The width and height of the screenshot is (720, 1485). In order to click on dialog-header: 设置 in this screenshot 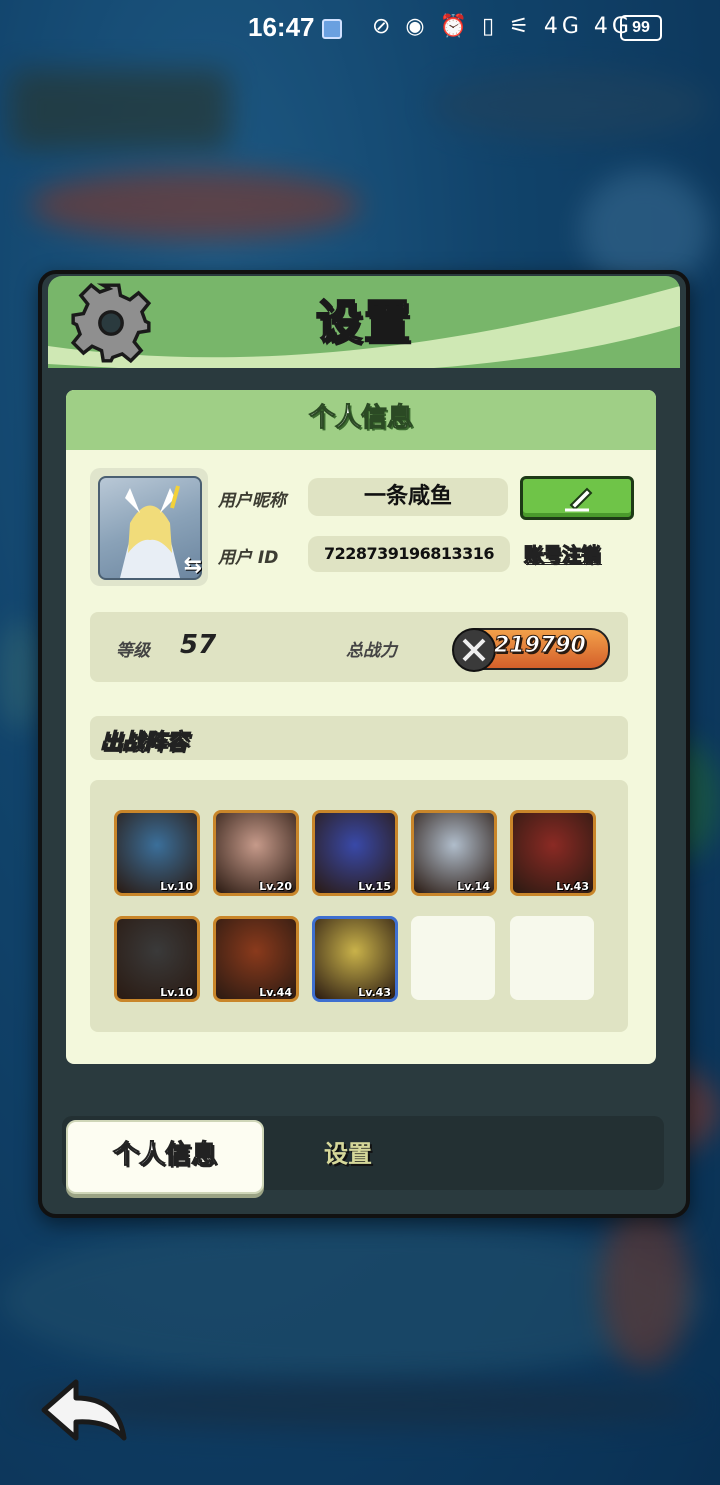, I will do `click(364, 322)`.